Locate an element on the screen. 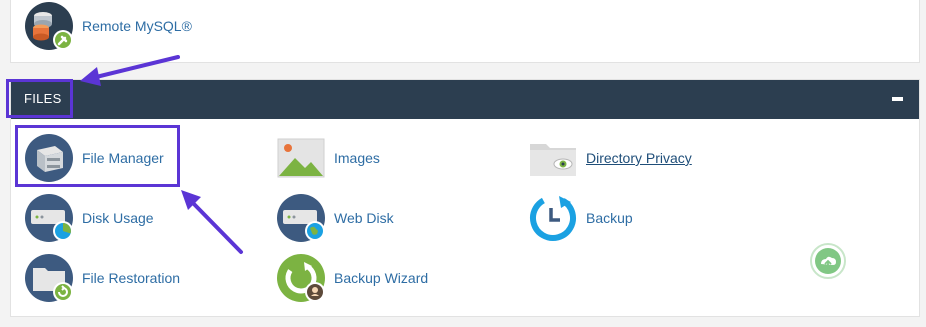 Image resolution: width=926 pixels, height=327 pixels. arrow-to-file-manager-icon is located at coordinates (212, 222).